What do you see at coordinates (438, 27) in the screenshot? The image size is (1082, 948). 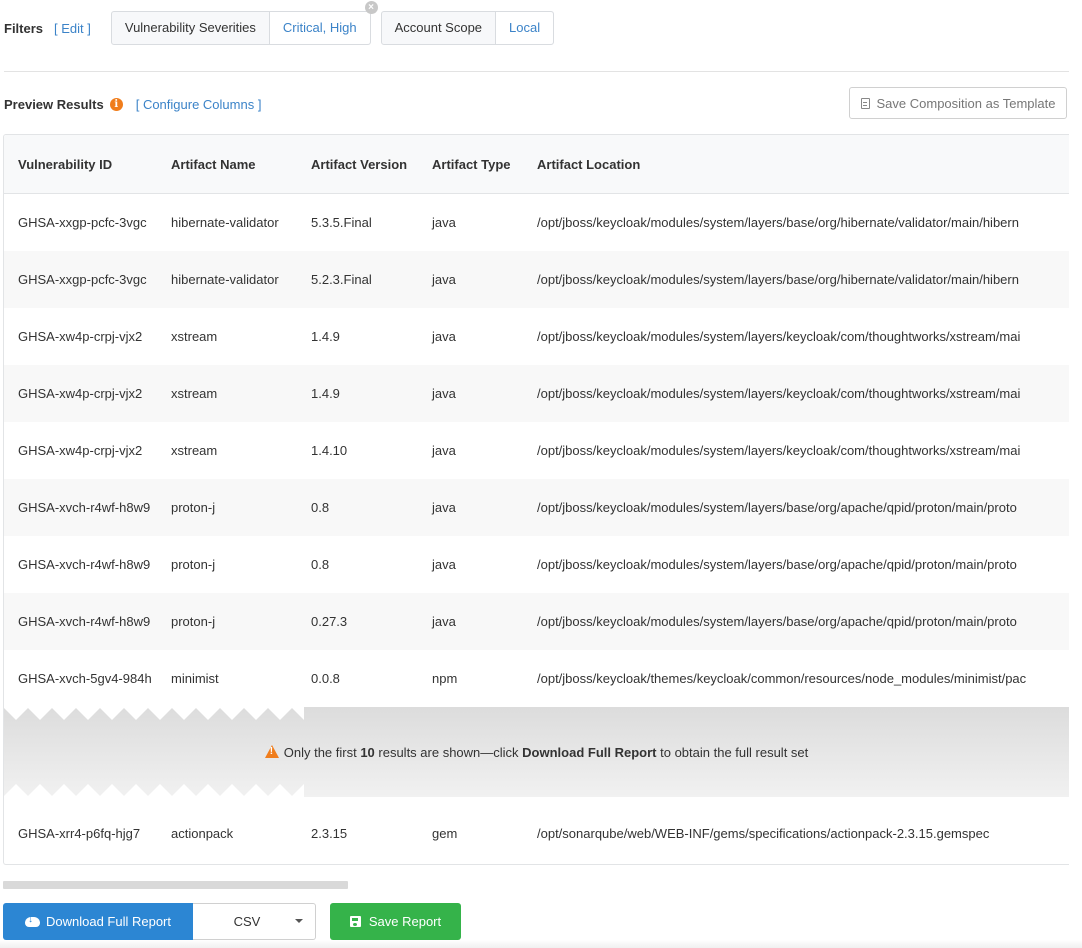 I see `filter-chip-key: Account Scope` at bounding box center [438, 27].